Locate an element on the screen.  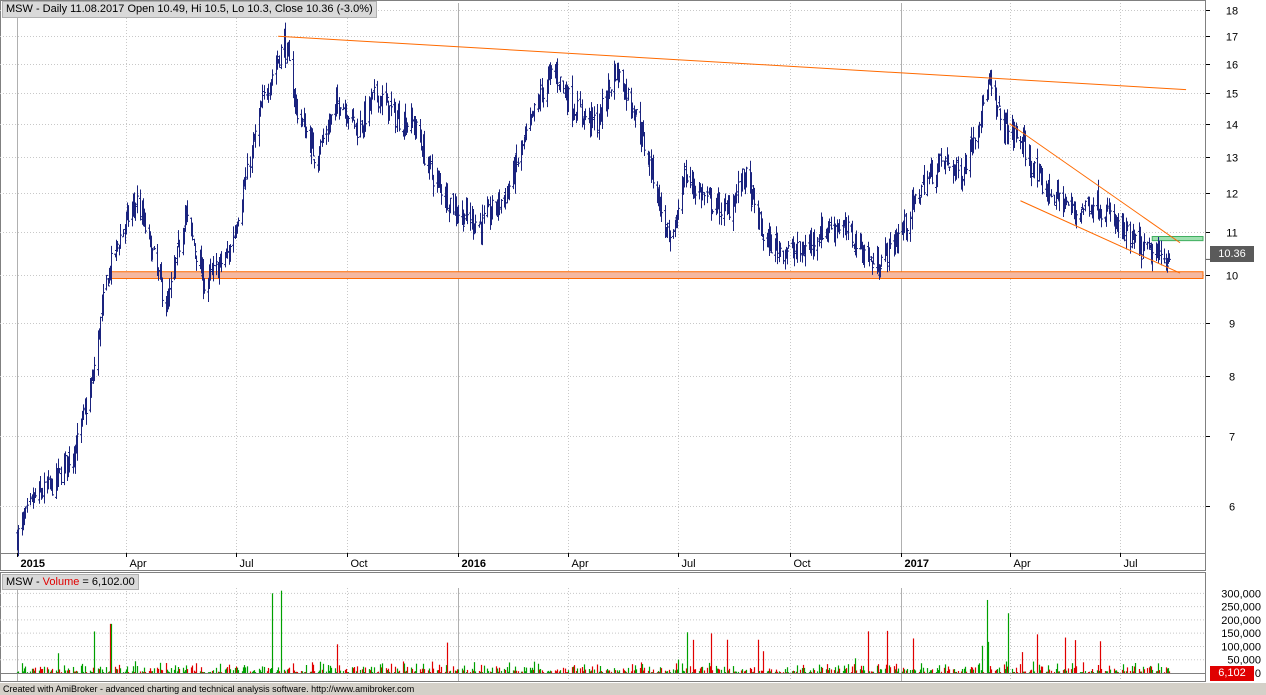
price-axis-tick-label: 15 is located at coordinates (1232, 95).